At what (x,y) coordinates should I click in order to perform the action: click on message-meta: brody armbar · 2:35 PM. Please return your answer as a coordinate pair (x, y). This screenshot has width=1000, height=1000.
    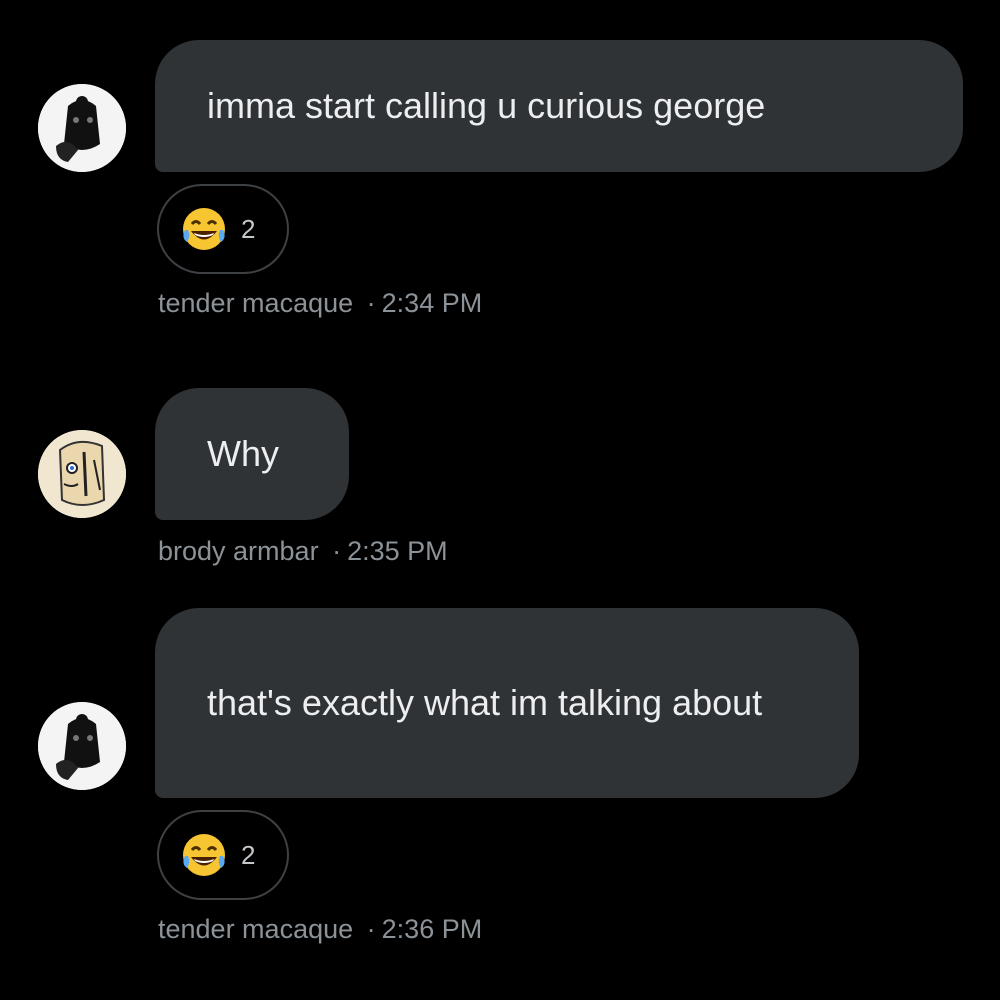
    Looking at the image, I should click on (303, 551).